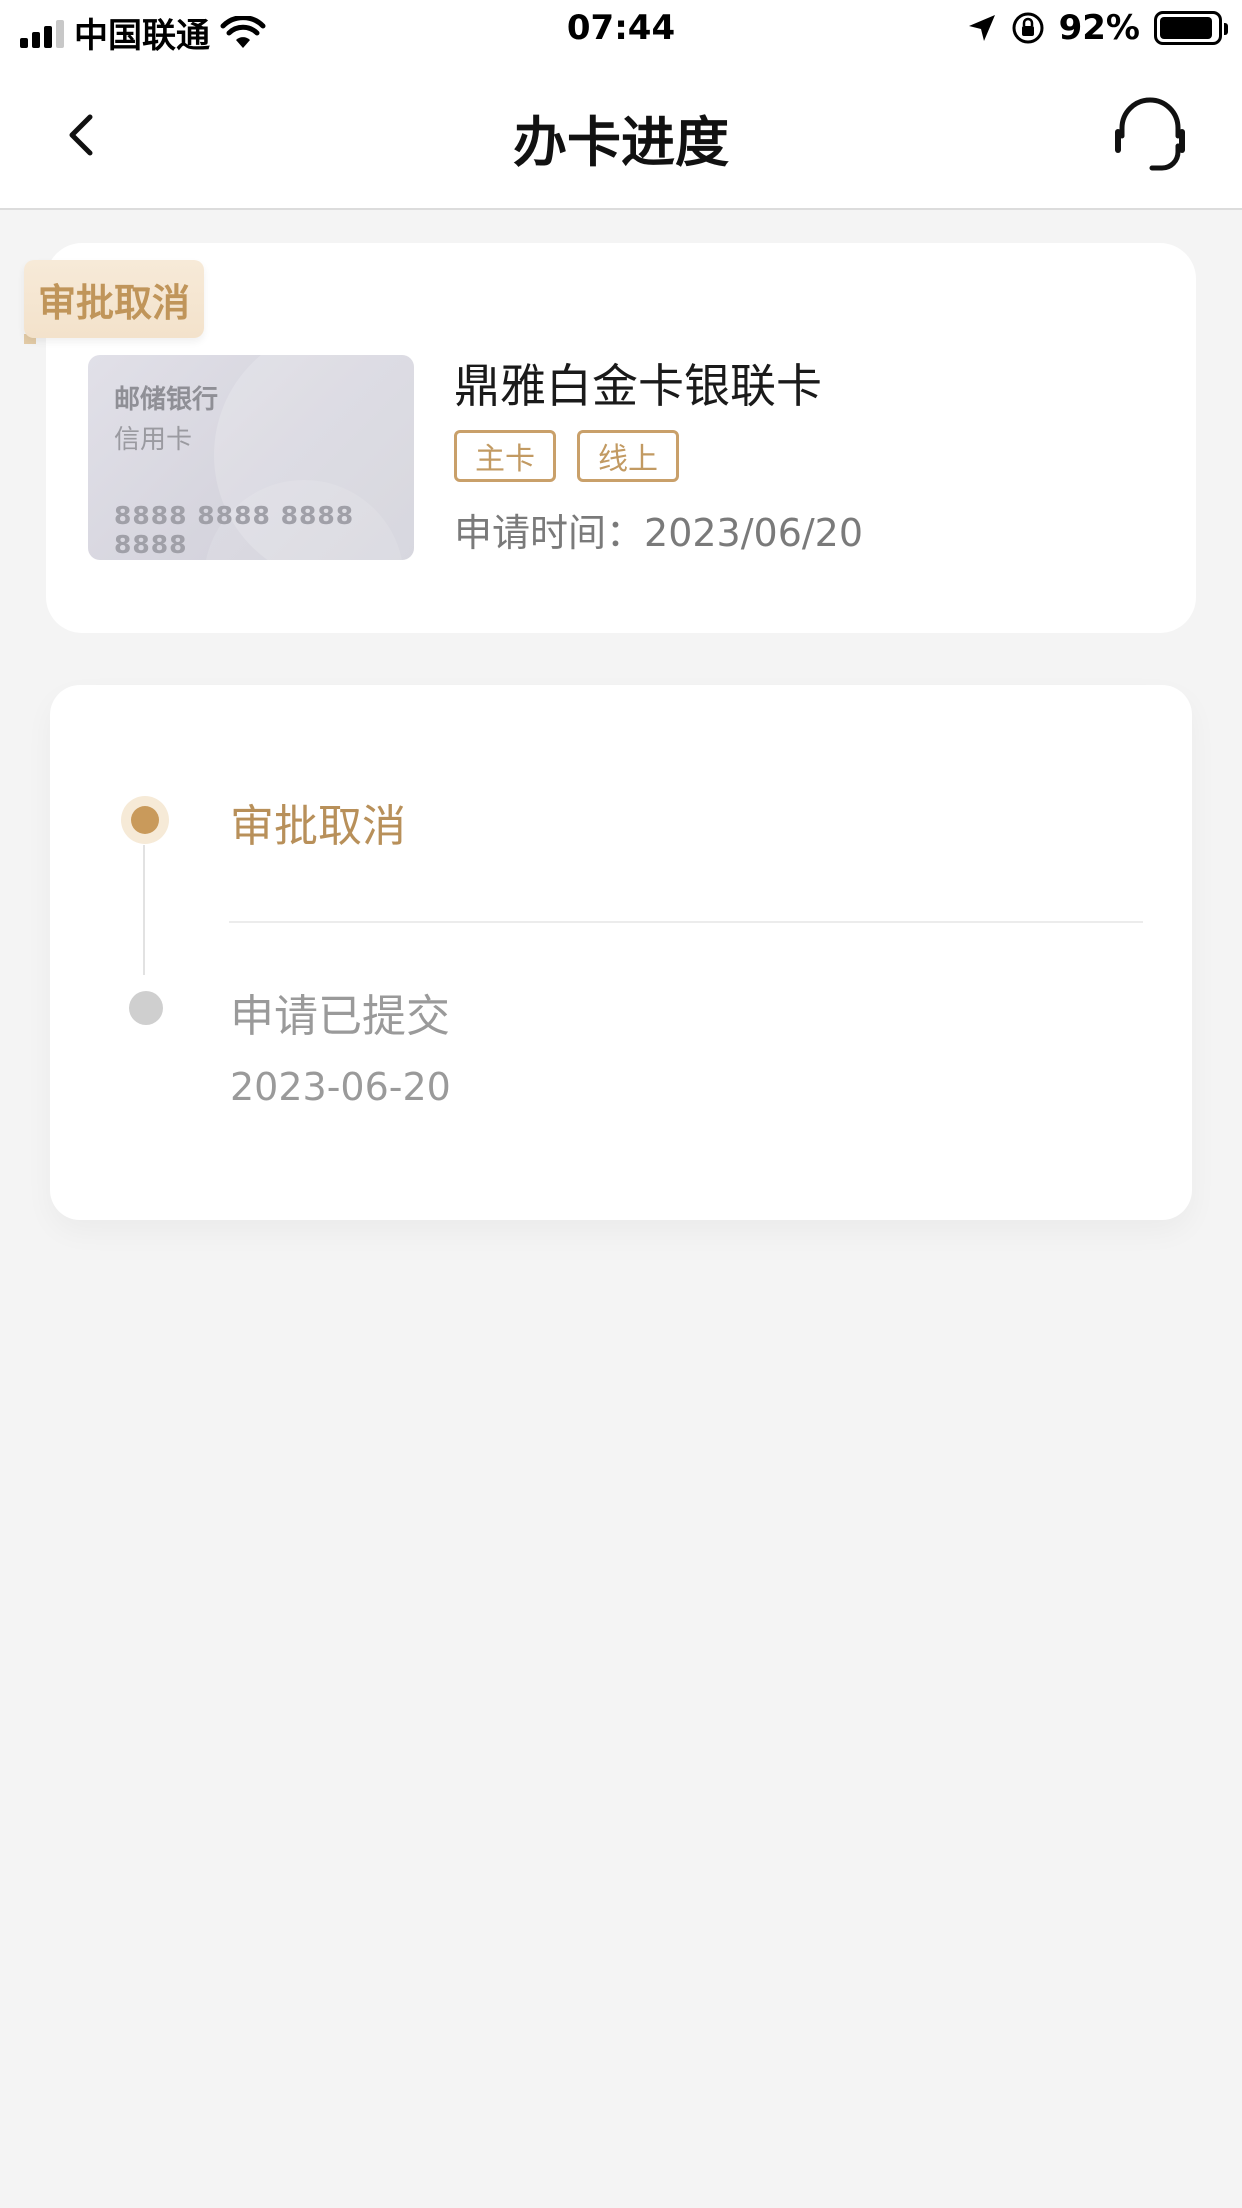 The image size is (1242, 2208). Describe the element at coordinates (1186, 28) in the screenshot. I see `battery-fill` at that location.